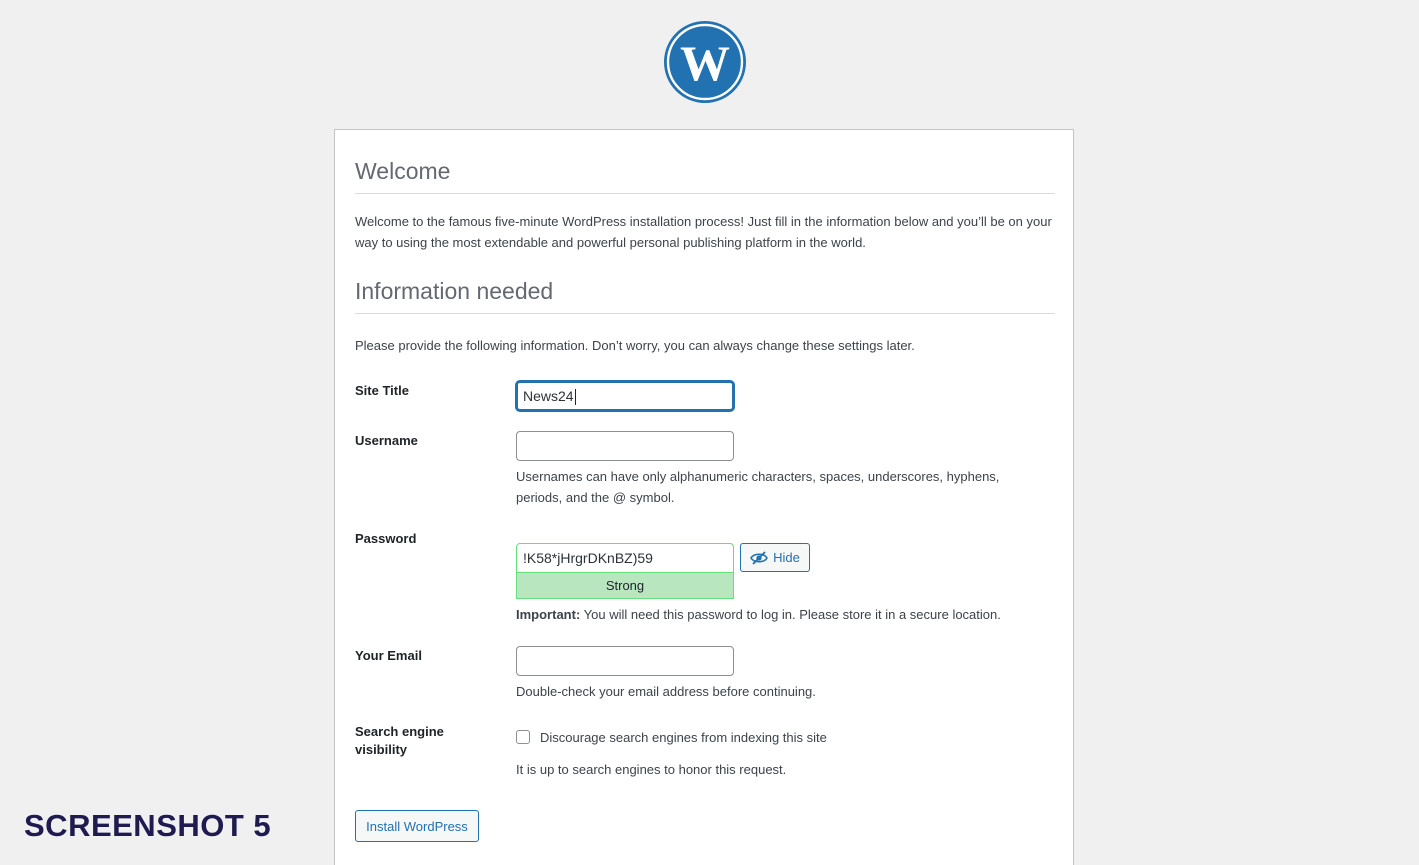 The image size is (1419, 865). I want to click on discourage-search-engines-checkbox, so click(523, 737).